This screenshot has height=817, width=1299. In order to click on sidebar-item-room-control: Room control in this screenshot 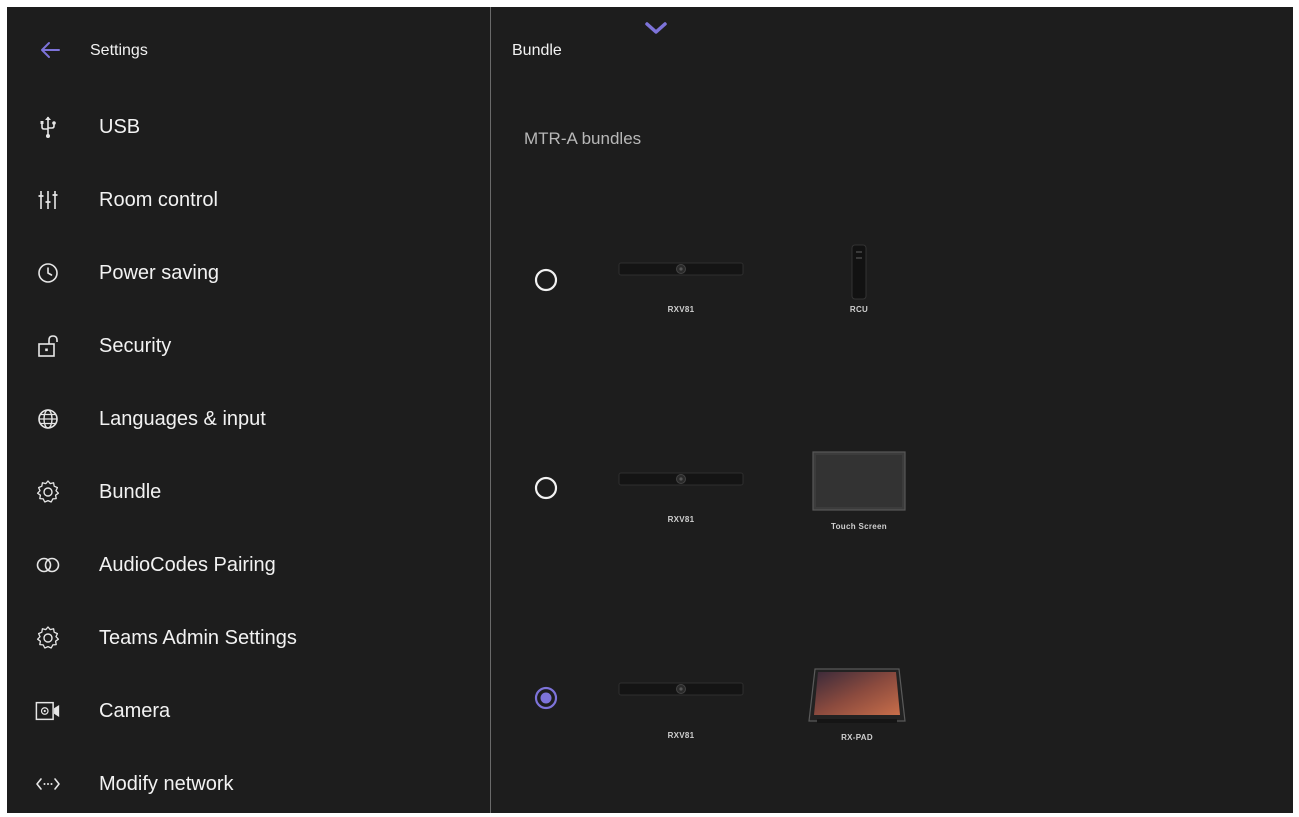, I will do `click(248, 200)`.